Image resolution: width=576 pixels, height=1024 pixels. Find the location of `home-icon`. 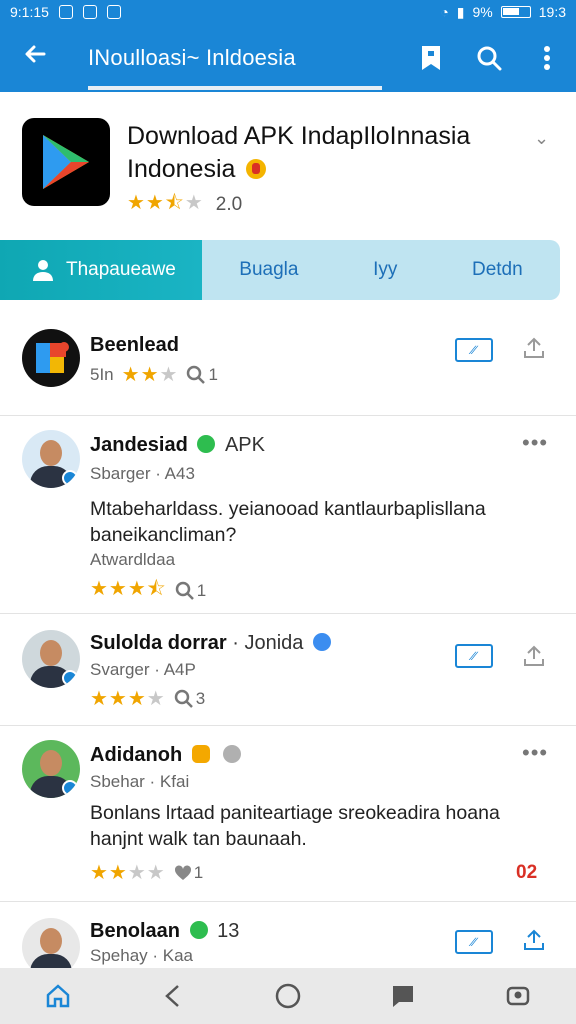

home-icon is located at coordinates (58, 996).